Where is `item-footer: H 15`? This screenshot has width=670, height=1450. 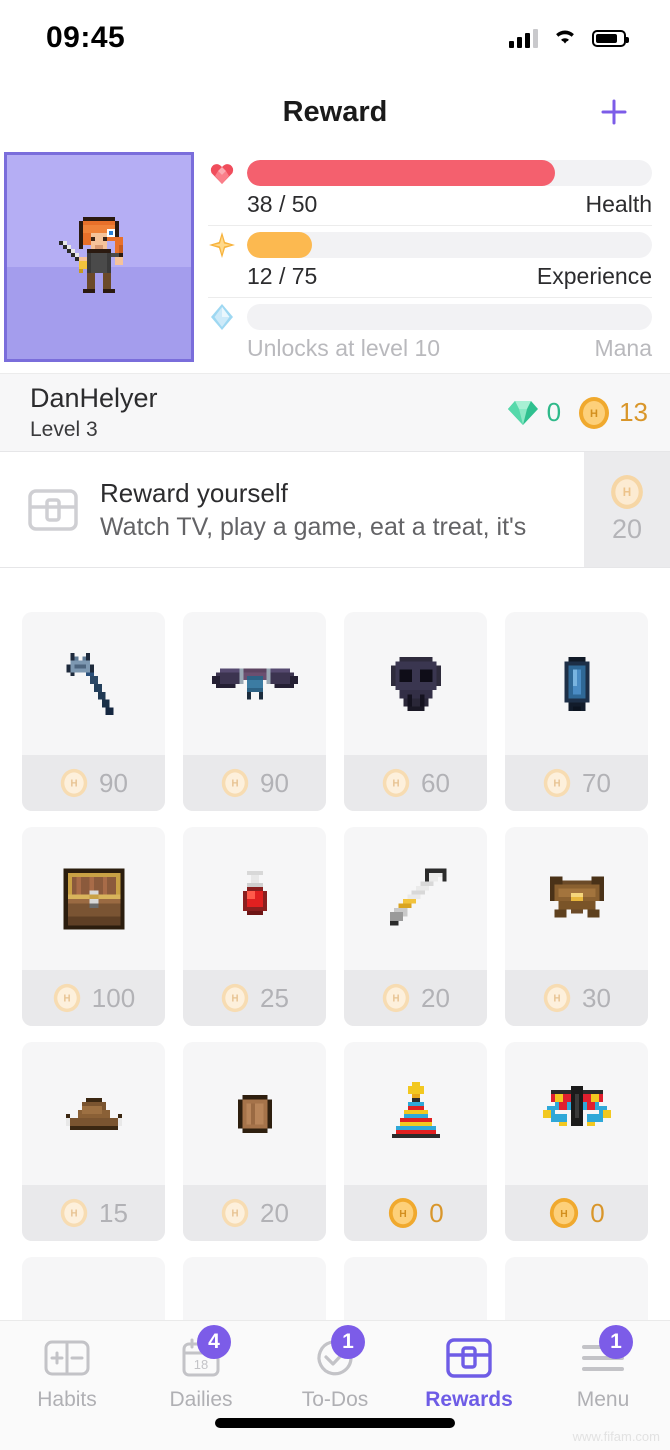 item-footer: H 15 is located at coordinates (93, 1213).